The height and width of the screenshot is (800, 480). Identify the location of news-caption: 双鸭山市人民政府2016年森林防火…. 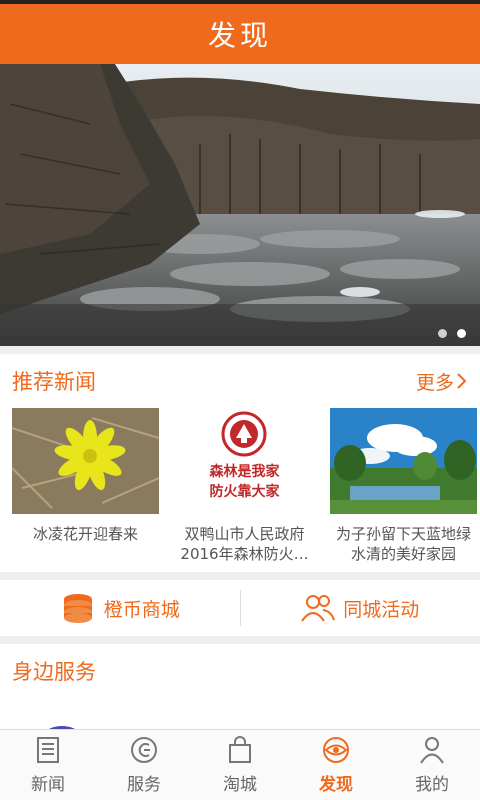
(244, 544).